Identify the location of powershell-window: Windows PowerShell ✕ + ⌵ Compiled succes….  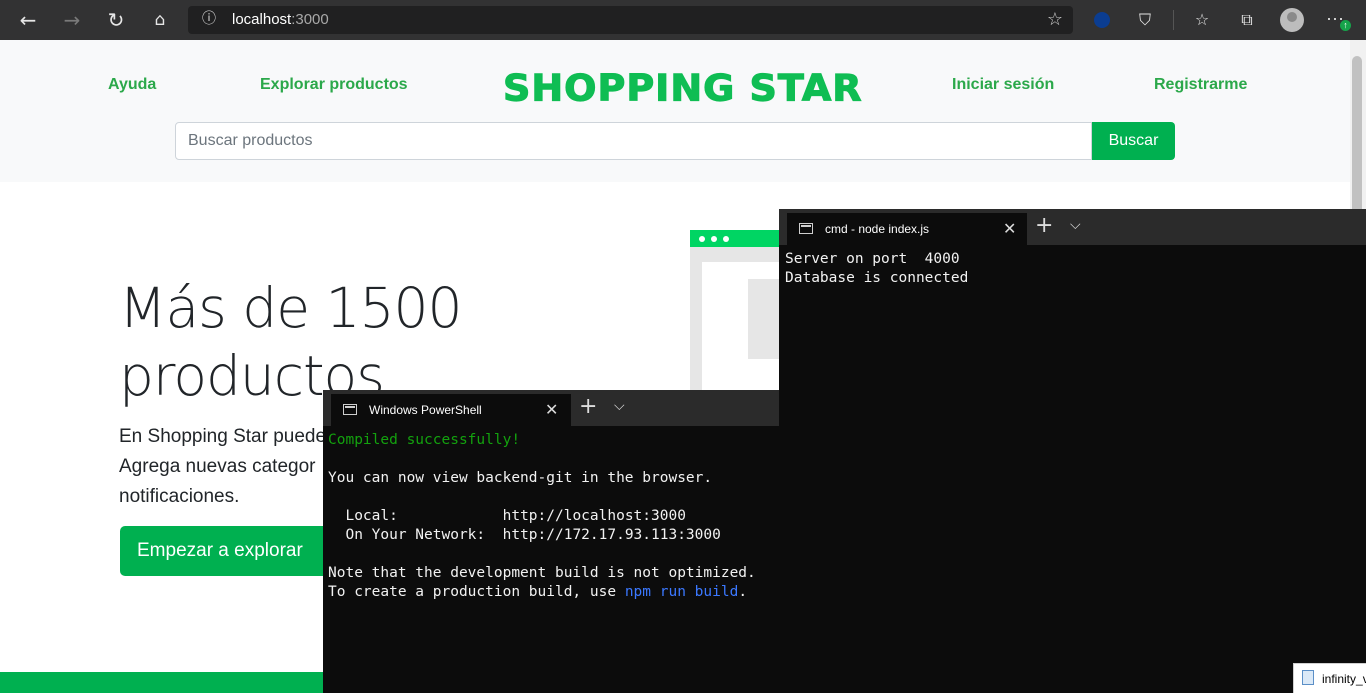
(551, 541).